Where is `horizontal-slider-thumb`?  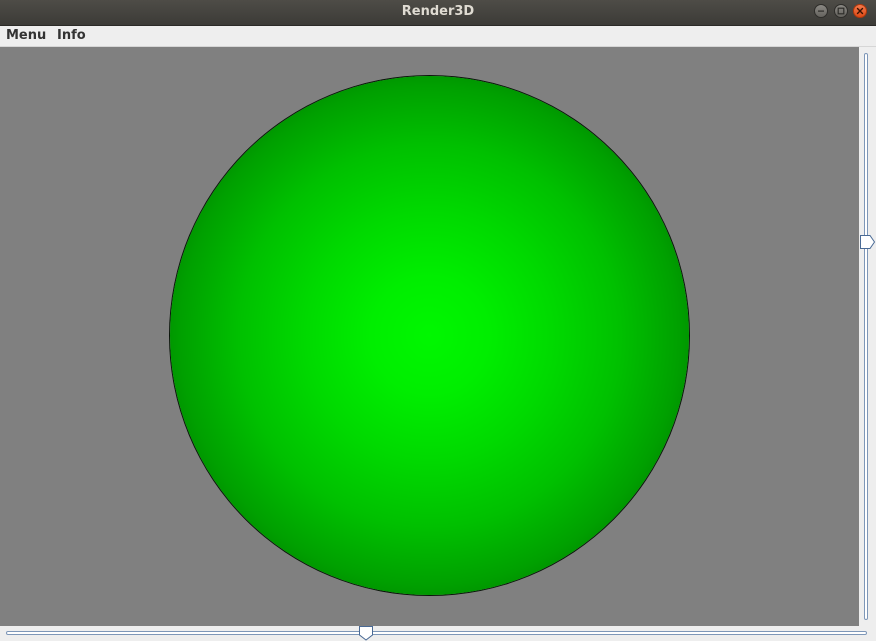
horizontal-slider-thumb is located at coordinates (366, 633).